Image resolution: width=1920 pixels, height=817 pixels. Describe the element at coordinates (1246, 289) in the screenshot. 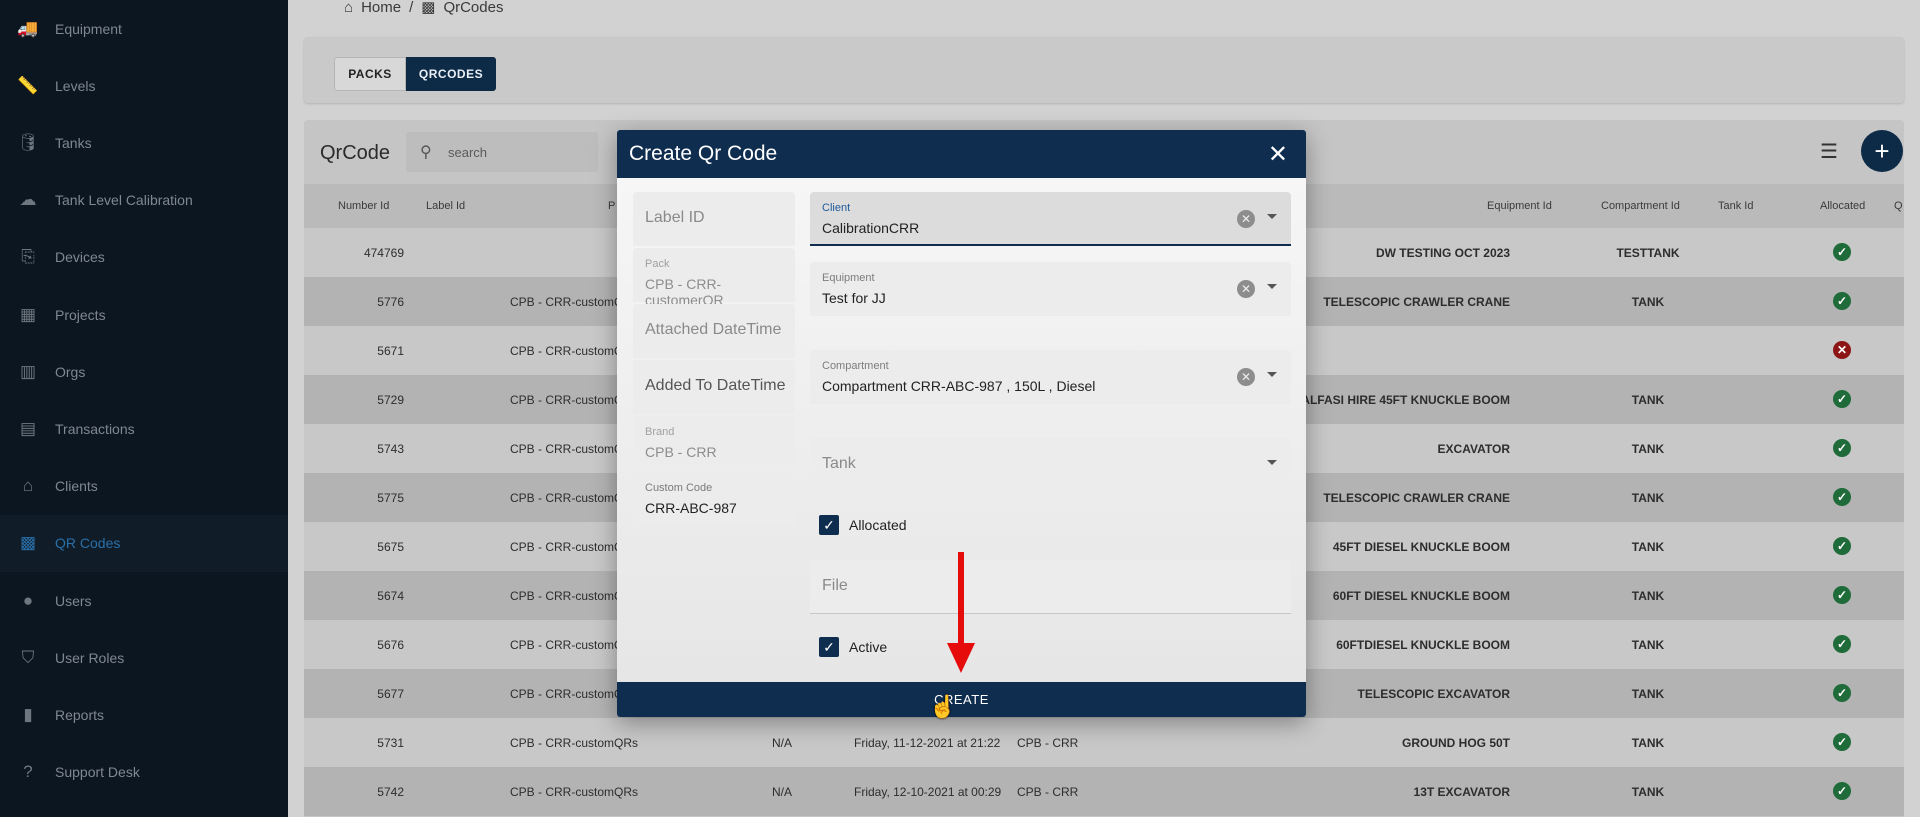

I see `clear-equipment-icon: ✕` at that location.